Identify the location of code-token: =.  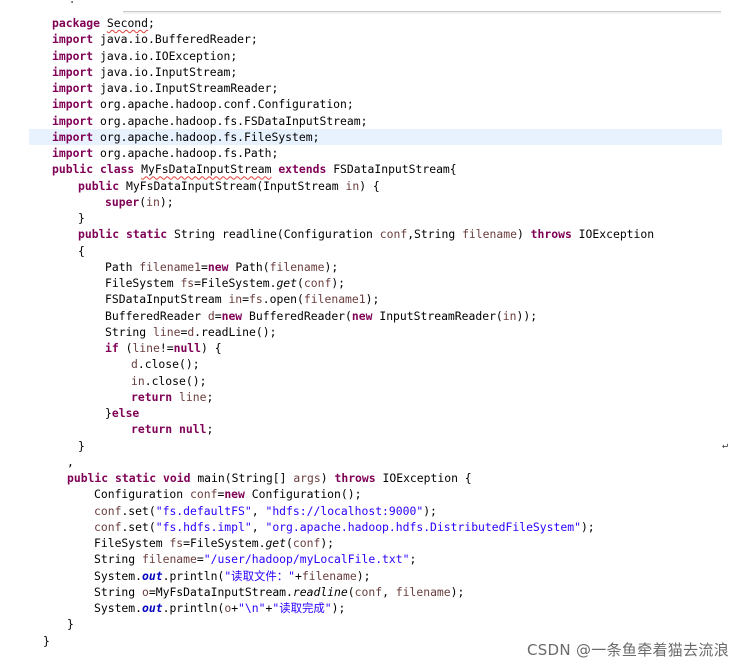
(218, 315).